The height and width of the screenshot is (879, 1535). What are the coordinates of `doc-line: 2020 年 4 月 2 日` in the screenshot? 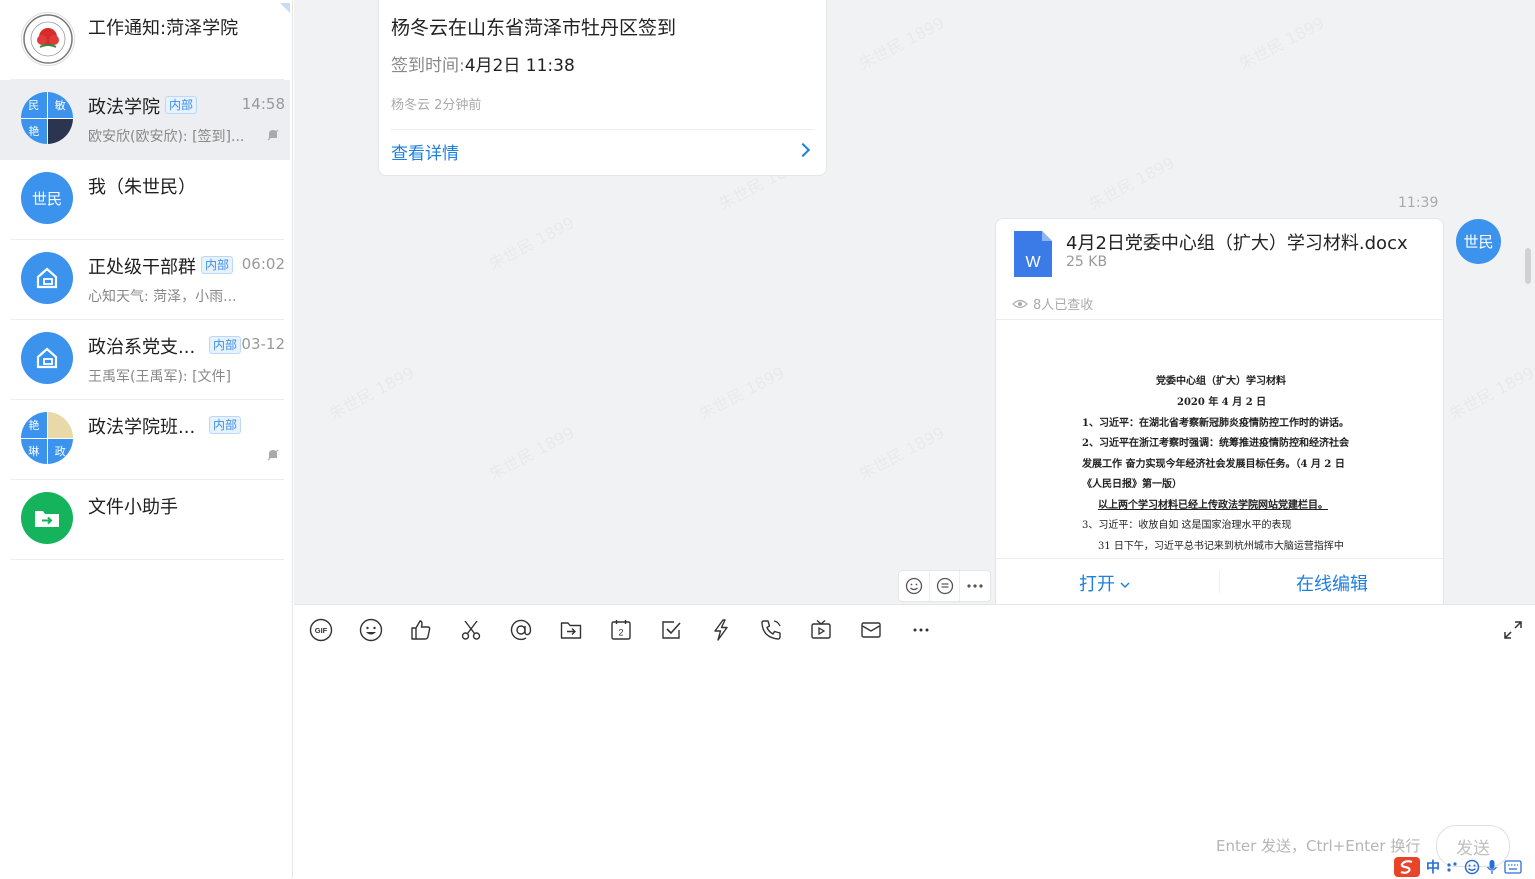 It's located at (1222, 402).